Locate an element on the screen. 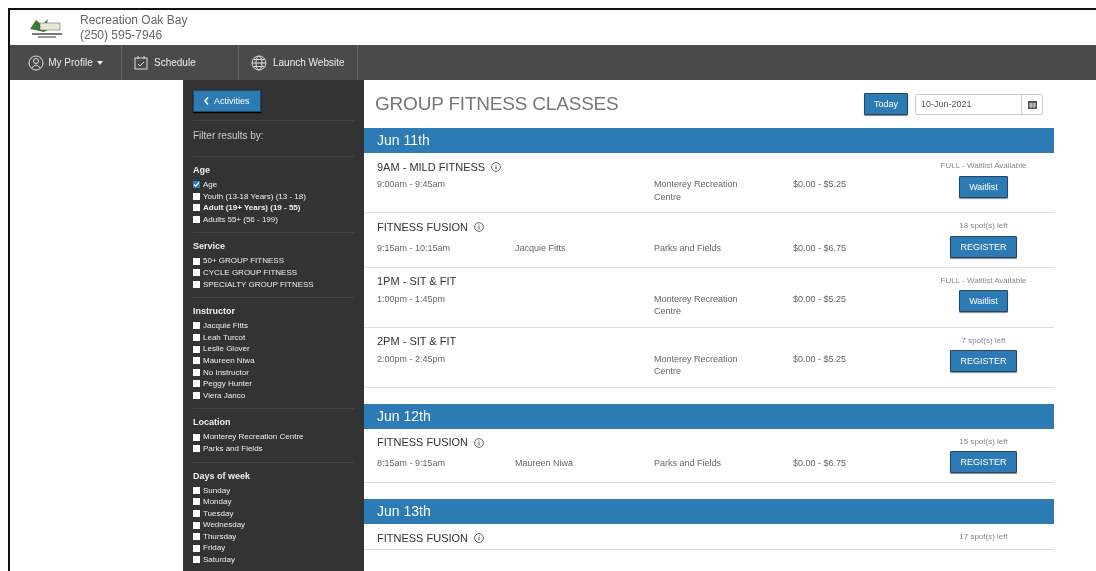 This screenshot has height=571, width=1096. filter-heading: Filter results by: is located at coordinates (273, 138).